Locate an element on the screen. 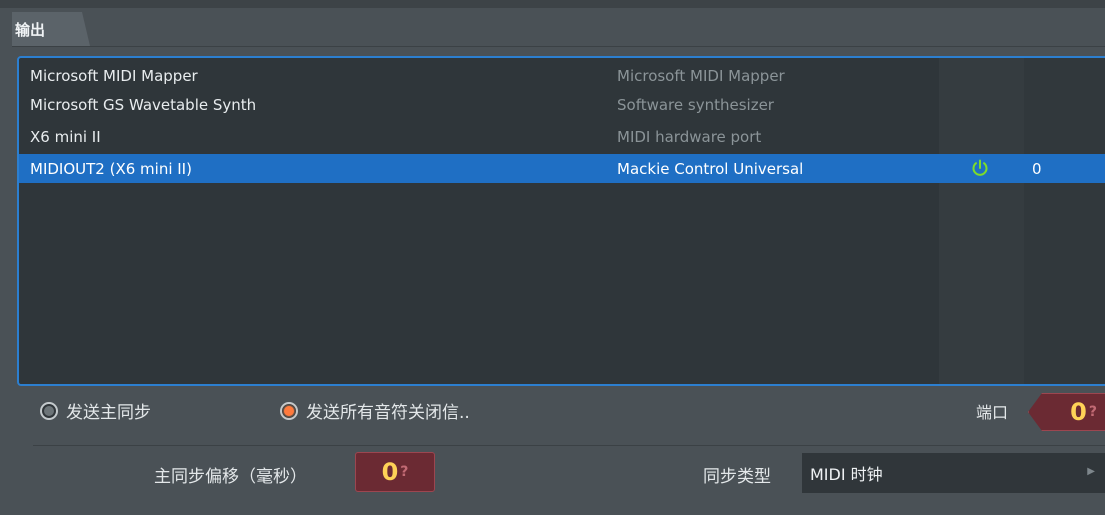 This screenshot has width=1105, height=515. sync-type-value: MIDI 时钟 is located at coordinates (846, 474).